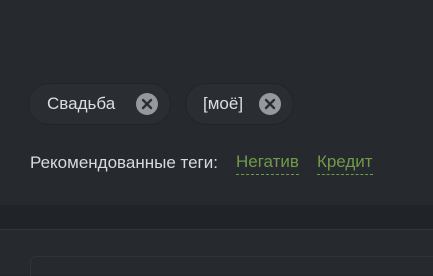 Image resolution: width=433 pixels, height=276 pixels. I want to click on tag-chip-mine: [моё], so click(239, 104).